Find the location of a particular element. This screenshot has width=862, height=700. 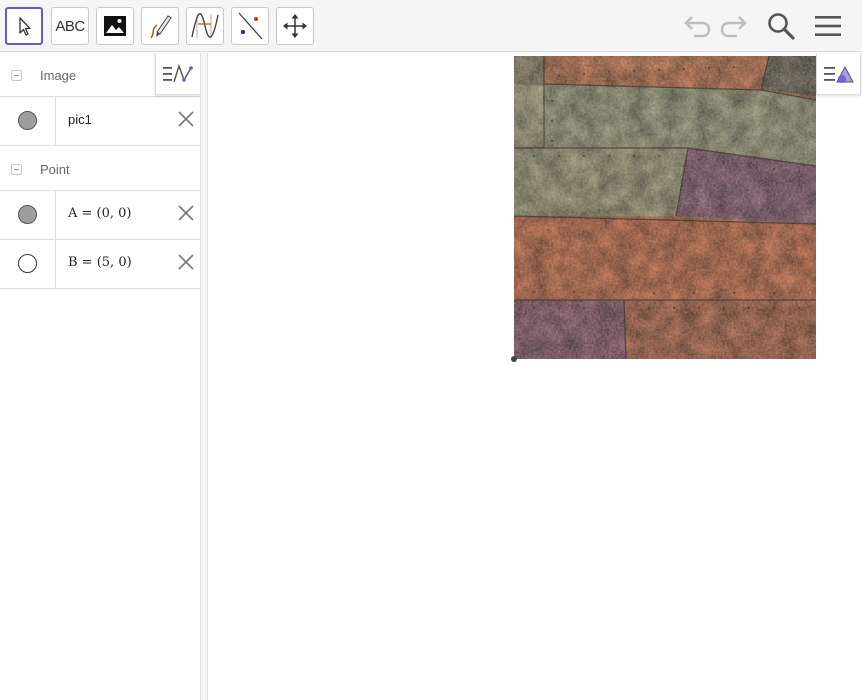

cursor-arrow-icon is located at coordinates (25, 26).